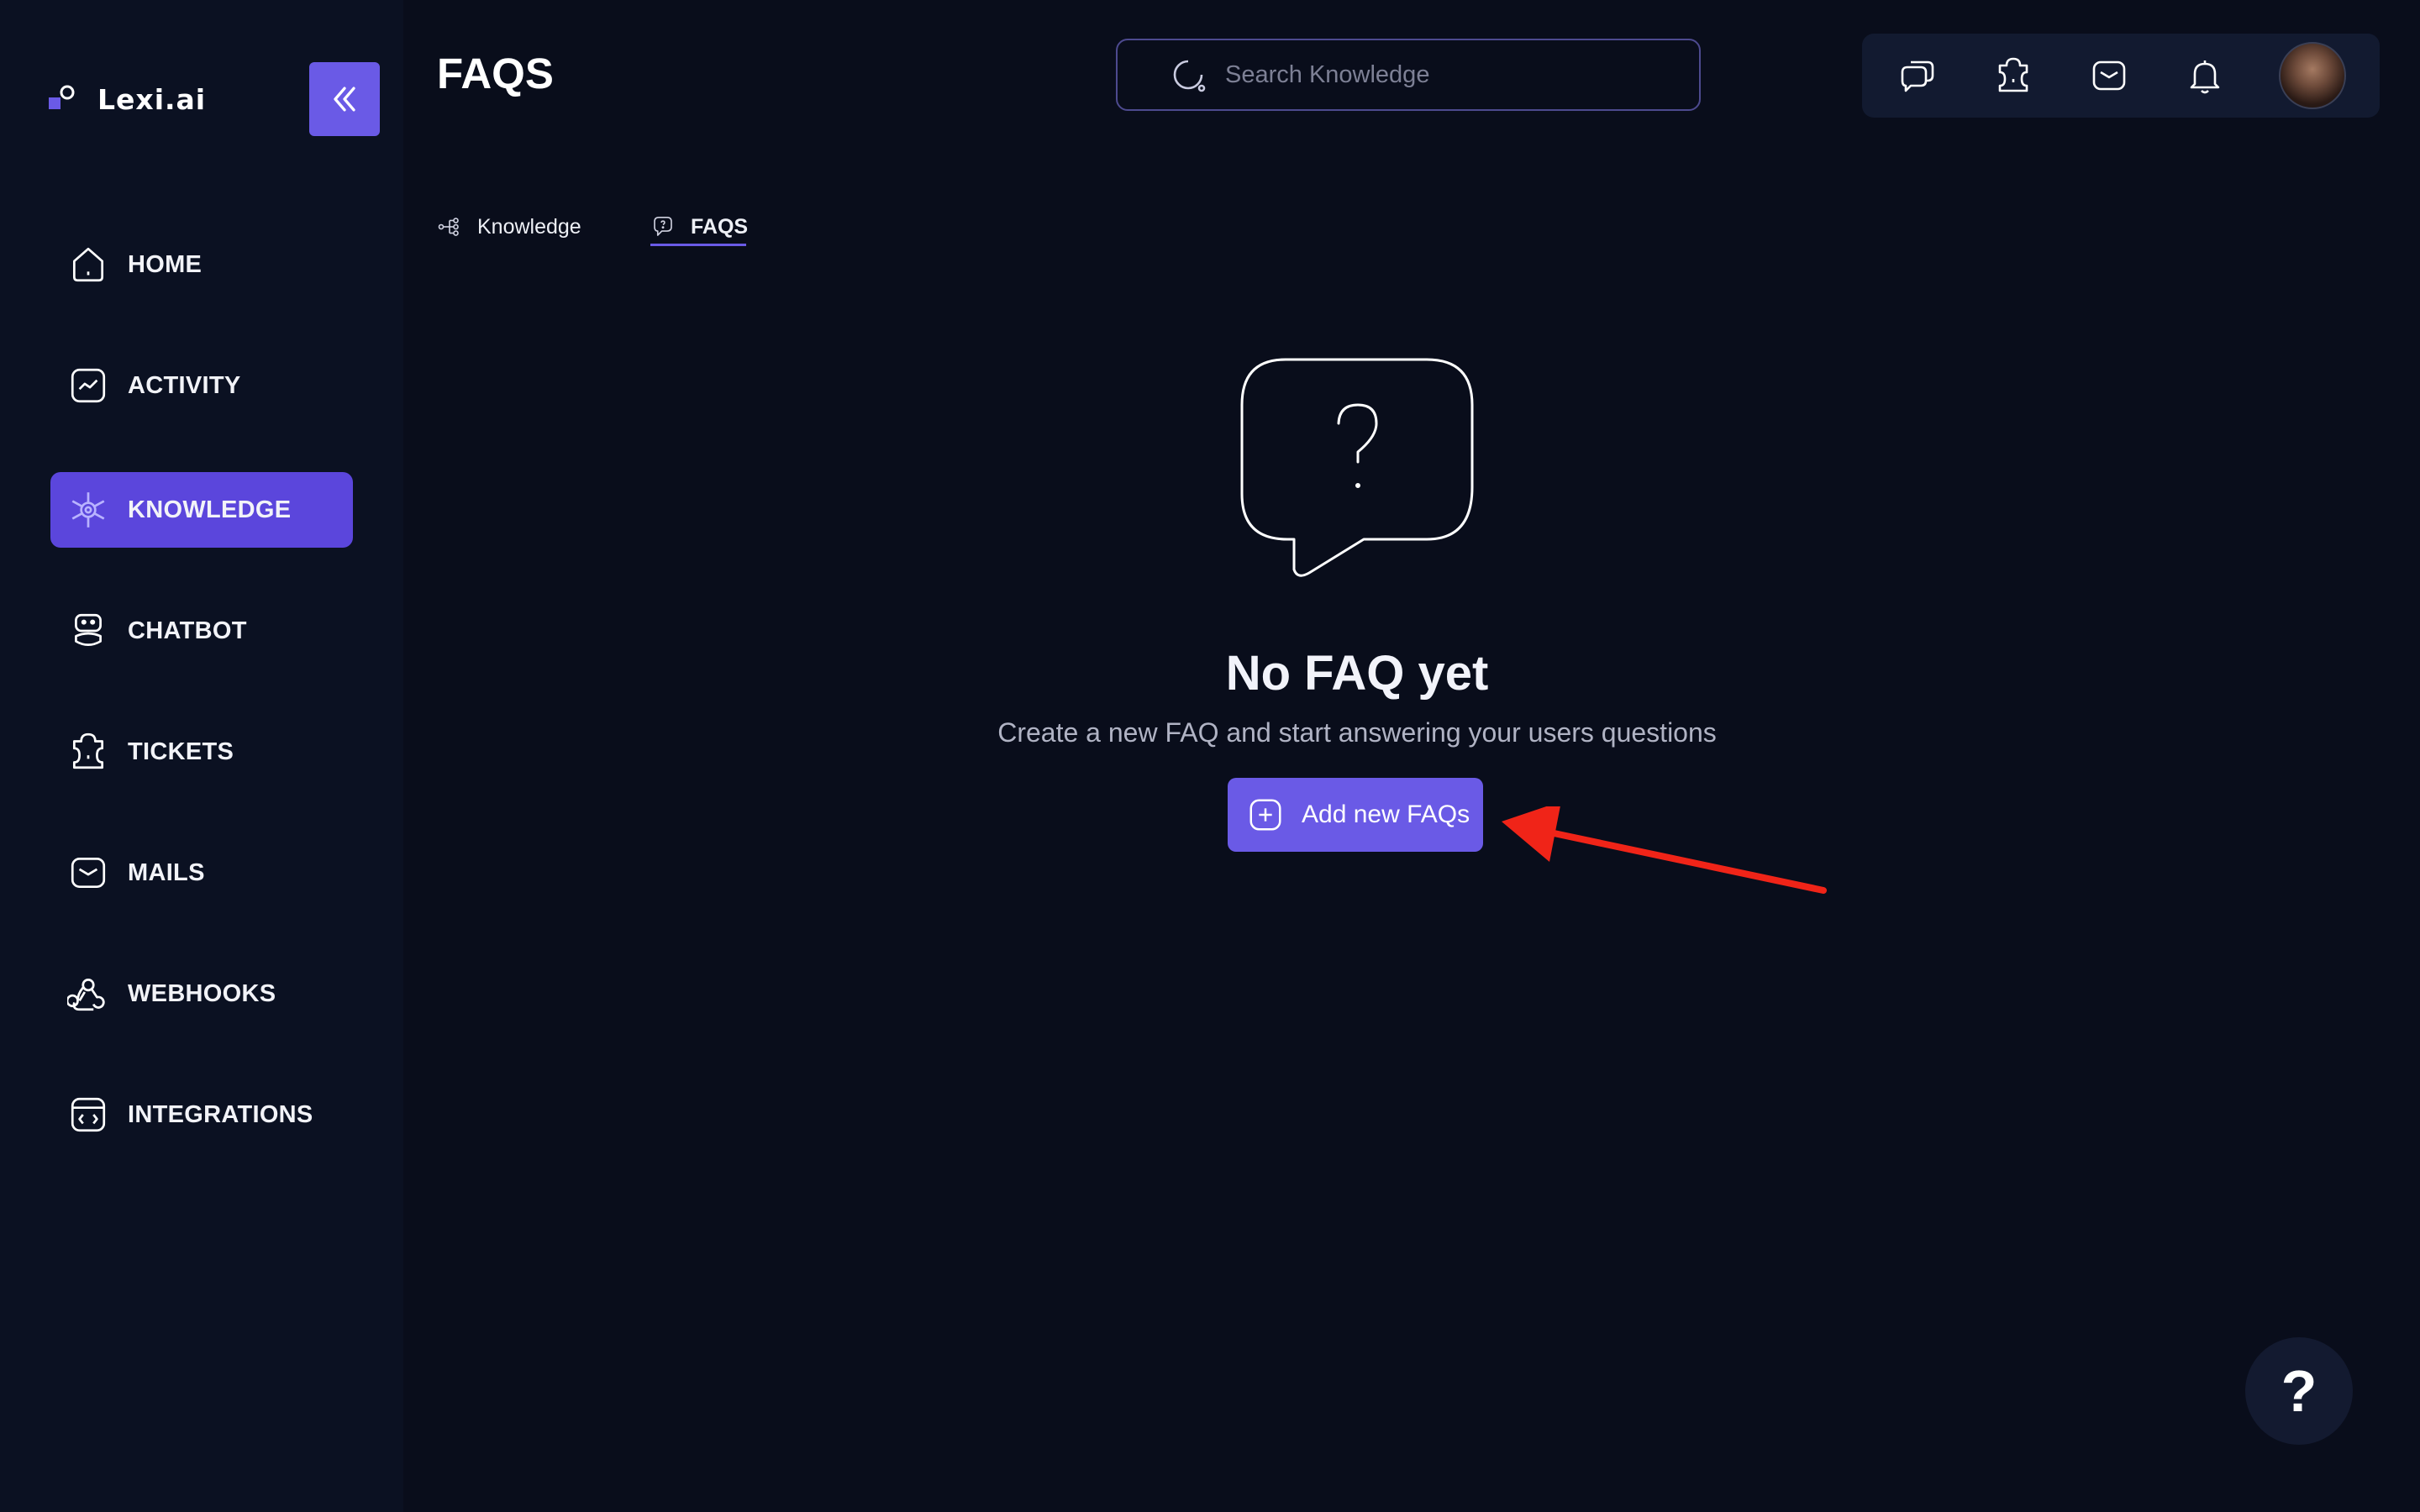 This screenshot has width=2420, height=1512. I want to click on robot-icon, so click(88, 631).